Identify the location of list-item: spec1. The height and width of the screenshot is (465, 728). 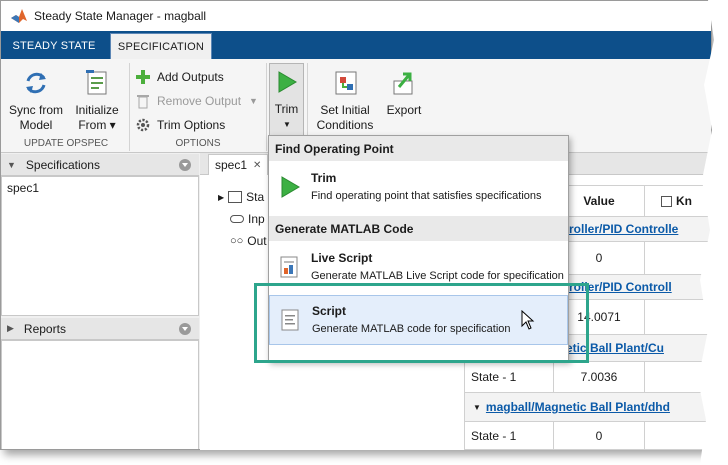
(100, 188).